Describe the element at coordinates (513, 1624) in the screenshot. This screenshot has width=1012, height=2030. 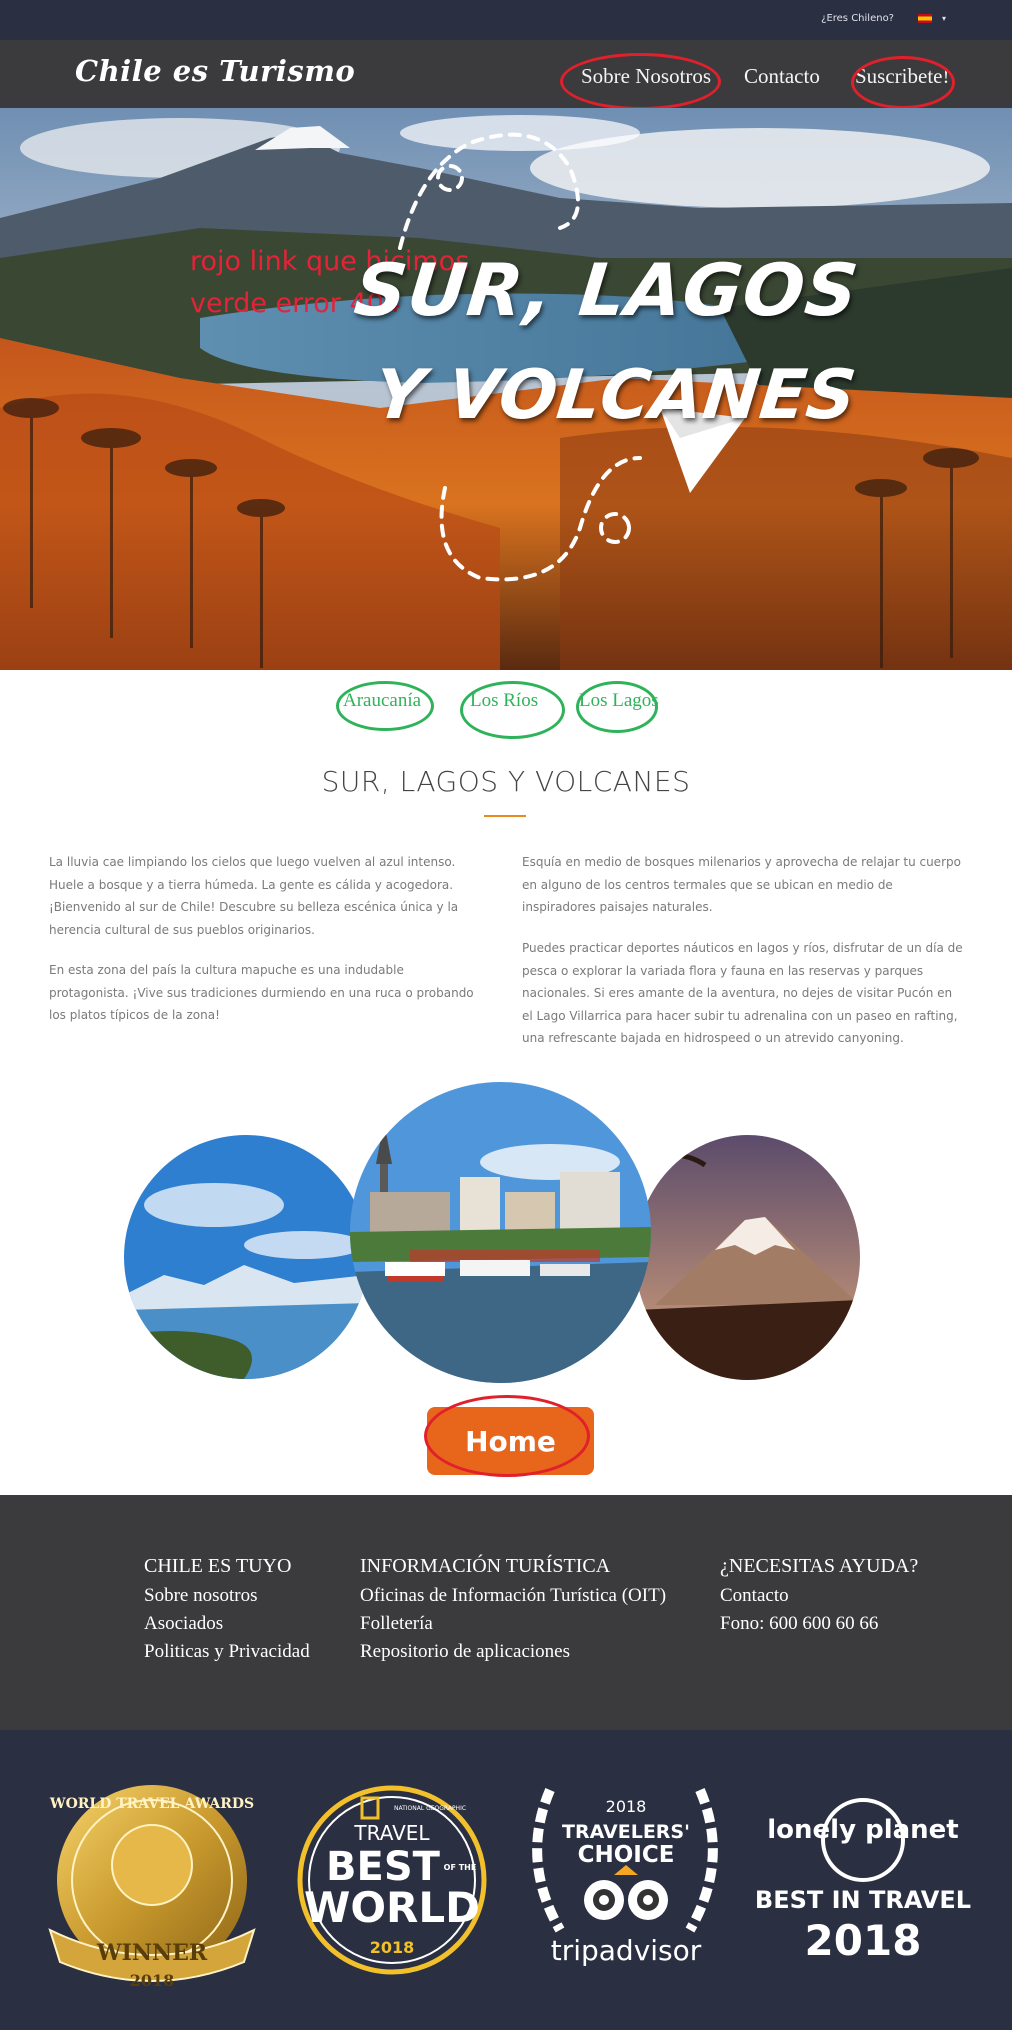
I see `footer-link-folleteria: Folletería` at that location.